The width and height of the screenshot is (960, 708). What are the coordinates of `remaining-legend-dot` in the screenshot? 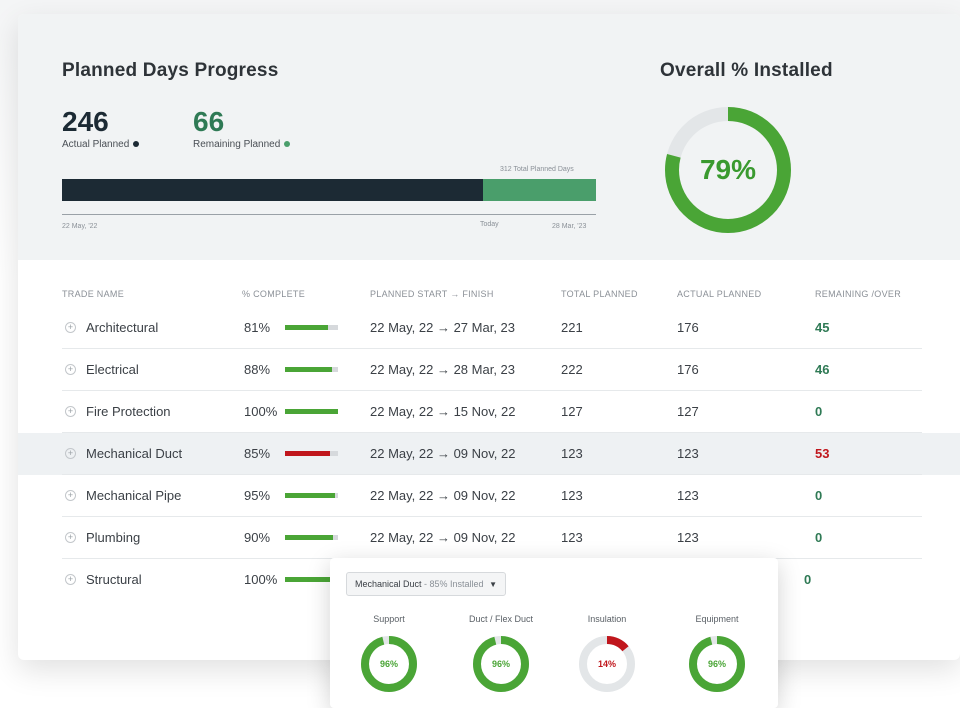 It's located at (287, 144).